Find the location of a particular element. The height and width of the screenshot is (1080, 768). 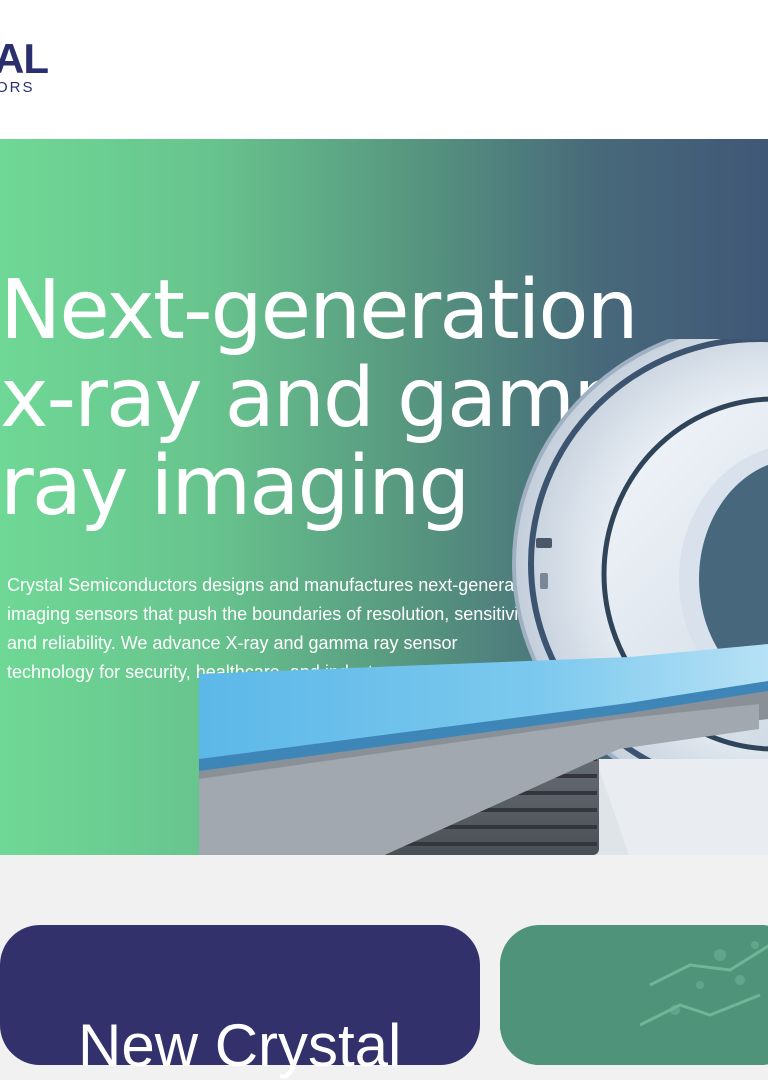

circuit-image-card is located at coordinates (634, 995).